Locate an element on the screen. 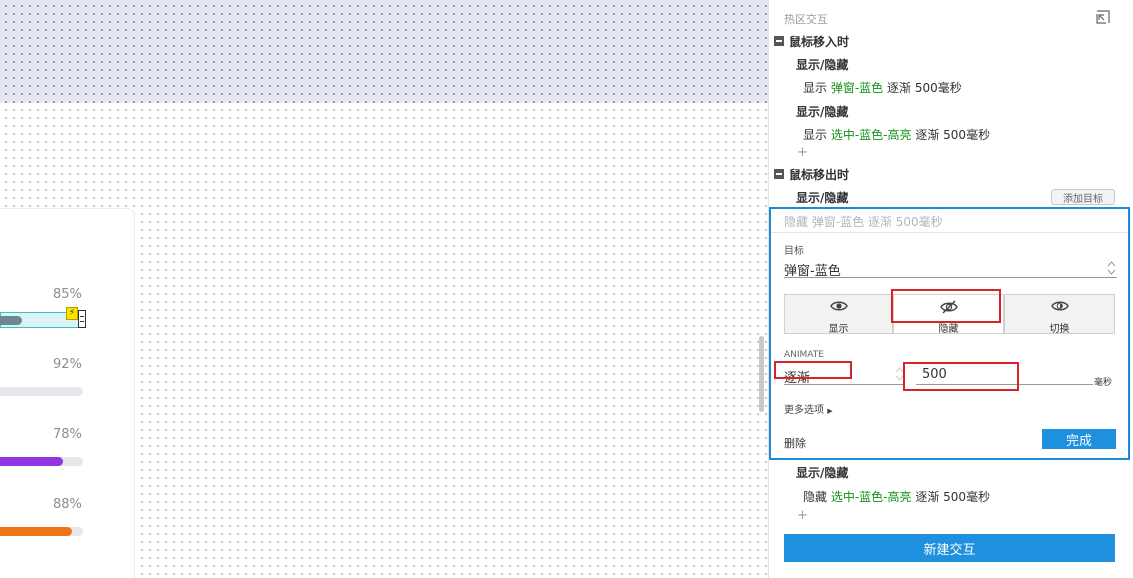 Image resolution: width=1133 pixels, height=578 pixels. bar-1-fill is located at coordinates (11, 320).